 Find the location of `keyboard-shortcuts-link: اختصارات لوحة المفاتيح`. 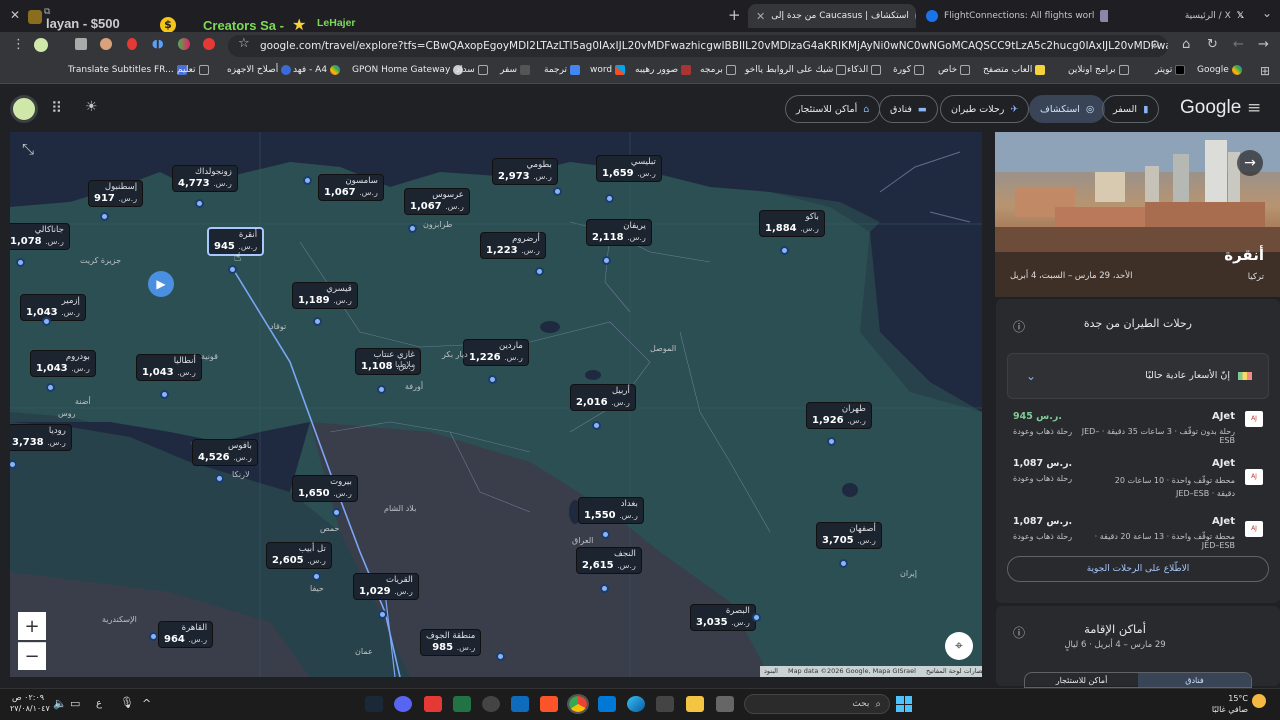

keyboard-shortcuts-link: اختصارات لوحة المفاتيح is located at coordinates (954, 671).